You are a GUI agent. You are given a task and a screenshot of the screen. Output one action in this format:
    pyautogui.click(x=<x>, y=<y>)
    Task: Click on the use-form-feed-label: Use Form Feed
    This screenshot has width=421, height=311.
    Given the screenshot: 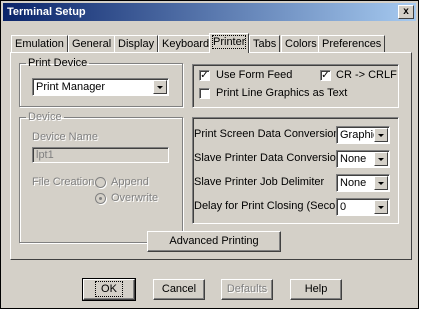 What is the action you would take?
    pyautogui.click(x=254, y=75)
    